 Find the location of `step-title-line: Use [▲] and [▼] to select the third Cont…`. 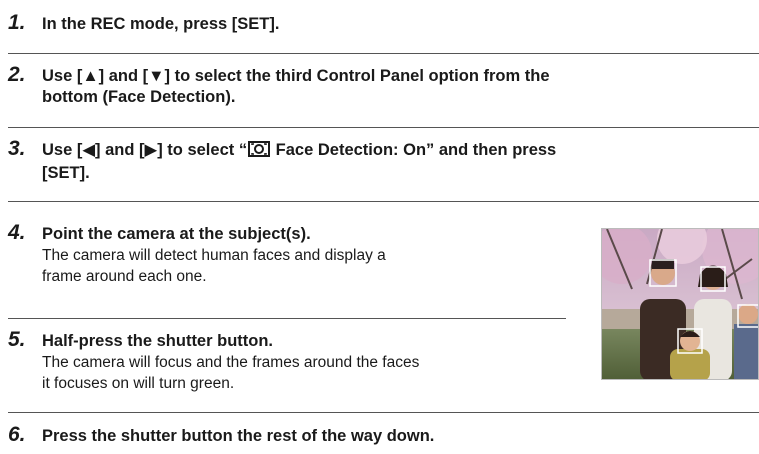

step-title-line: Use [▲] and [▼] to select the third Cont… is located at coordinates (296, 76).